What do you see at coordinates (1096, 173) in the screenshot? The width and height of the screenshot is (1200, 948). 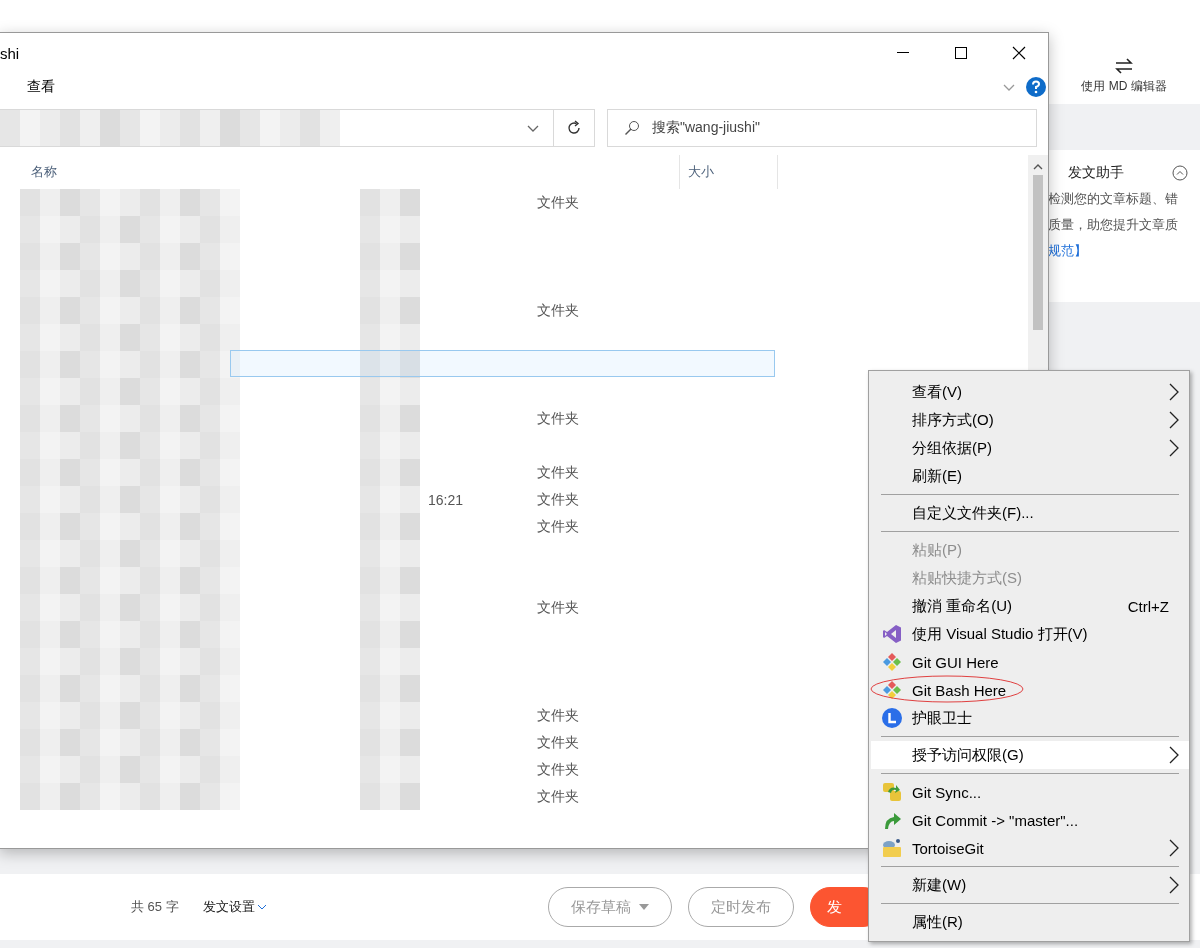 I see `assistant-title: 发文助手` at bounding box center [1096, 173].